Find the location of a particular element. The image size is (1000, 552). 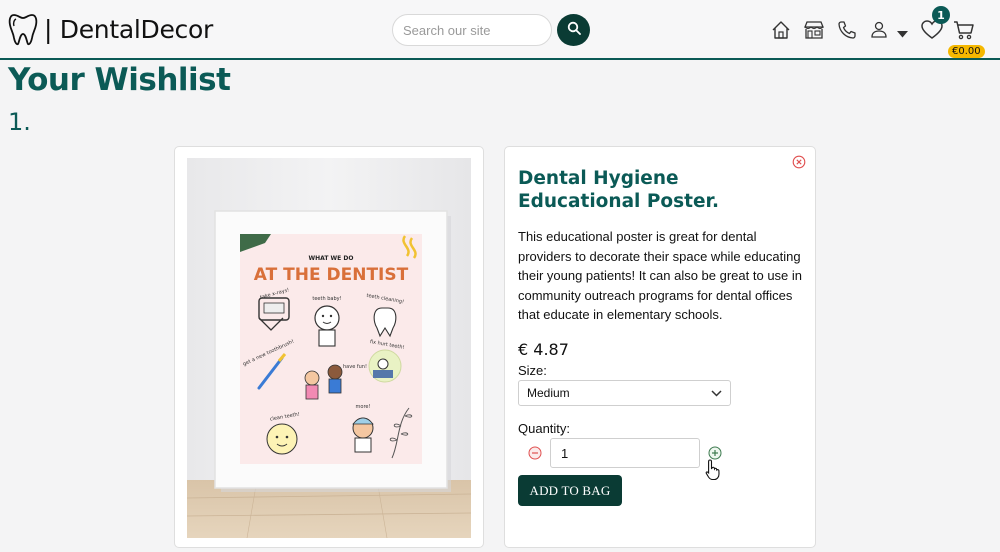

search-bar is located at coordinates (491, 30).